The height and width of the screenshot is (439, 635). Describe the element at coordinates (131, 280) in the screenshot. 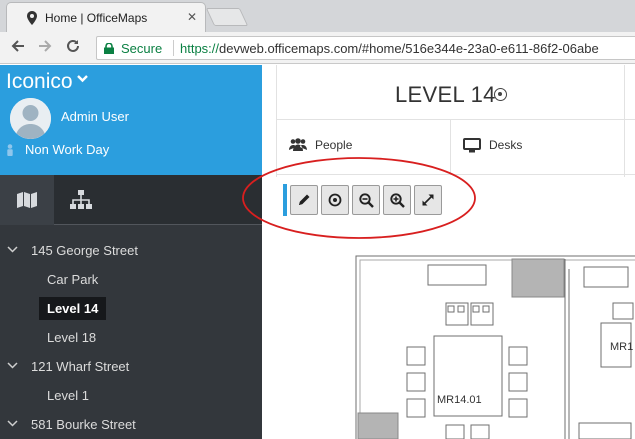

I see `tree-item-car-park: Car Park` at that location.